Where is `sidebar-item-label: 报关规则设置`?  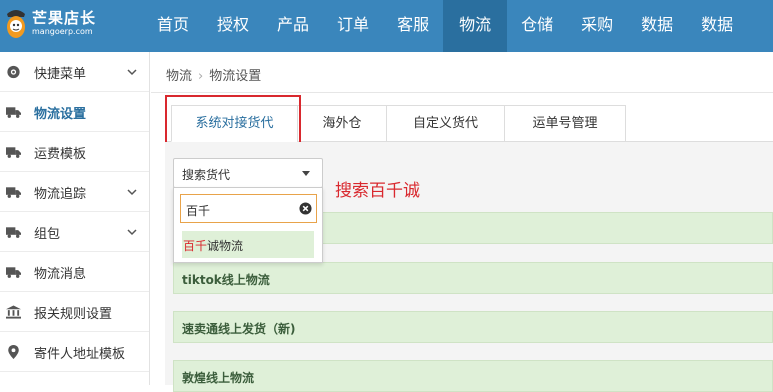
sidebar-item-label: 报关规则设置 is located at coordinates (73, 314).